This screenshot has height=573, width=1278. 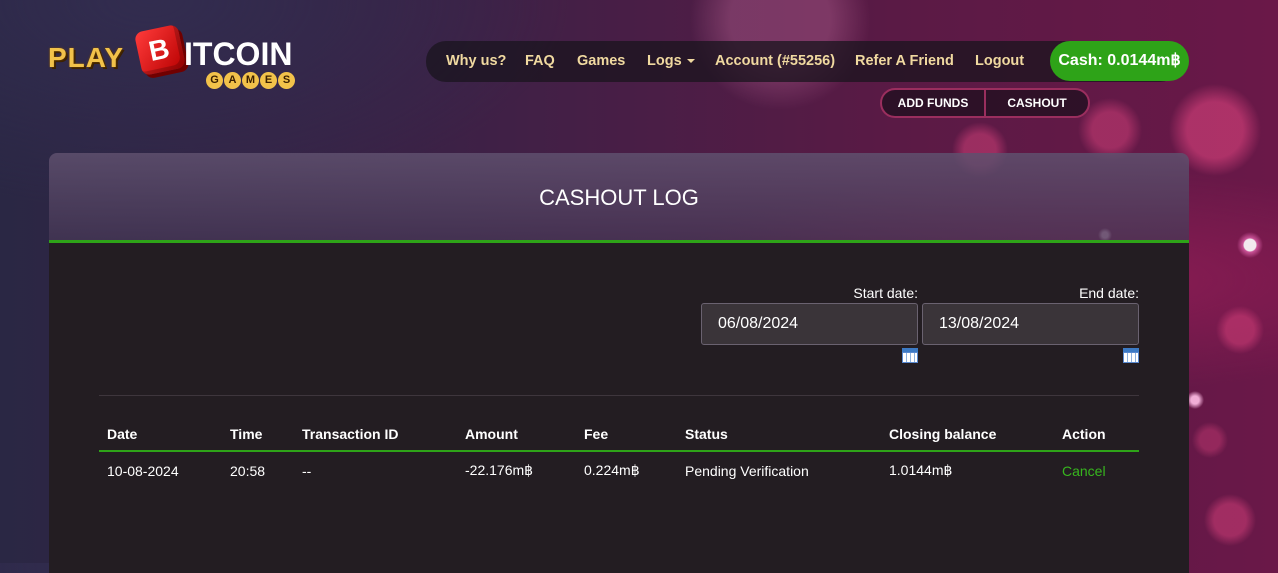 I want to click on nav-account: Account (#55256), so click(x=775, y=61).